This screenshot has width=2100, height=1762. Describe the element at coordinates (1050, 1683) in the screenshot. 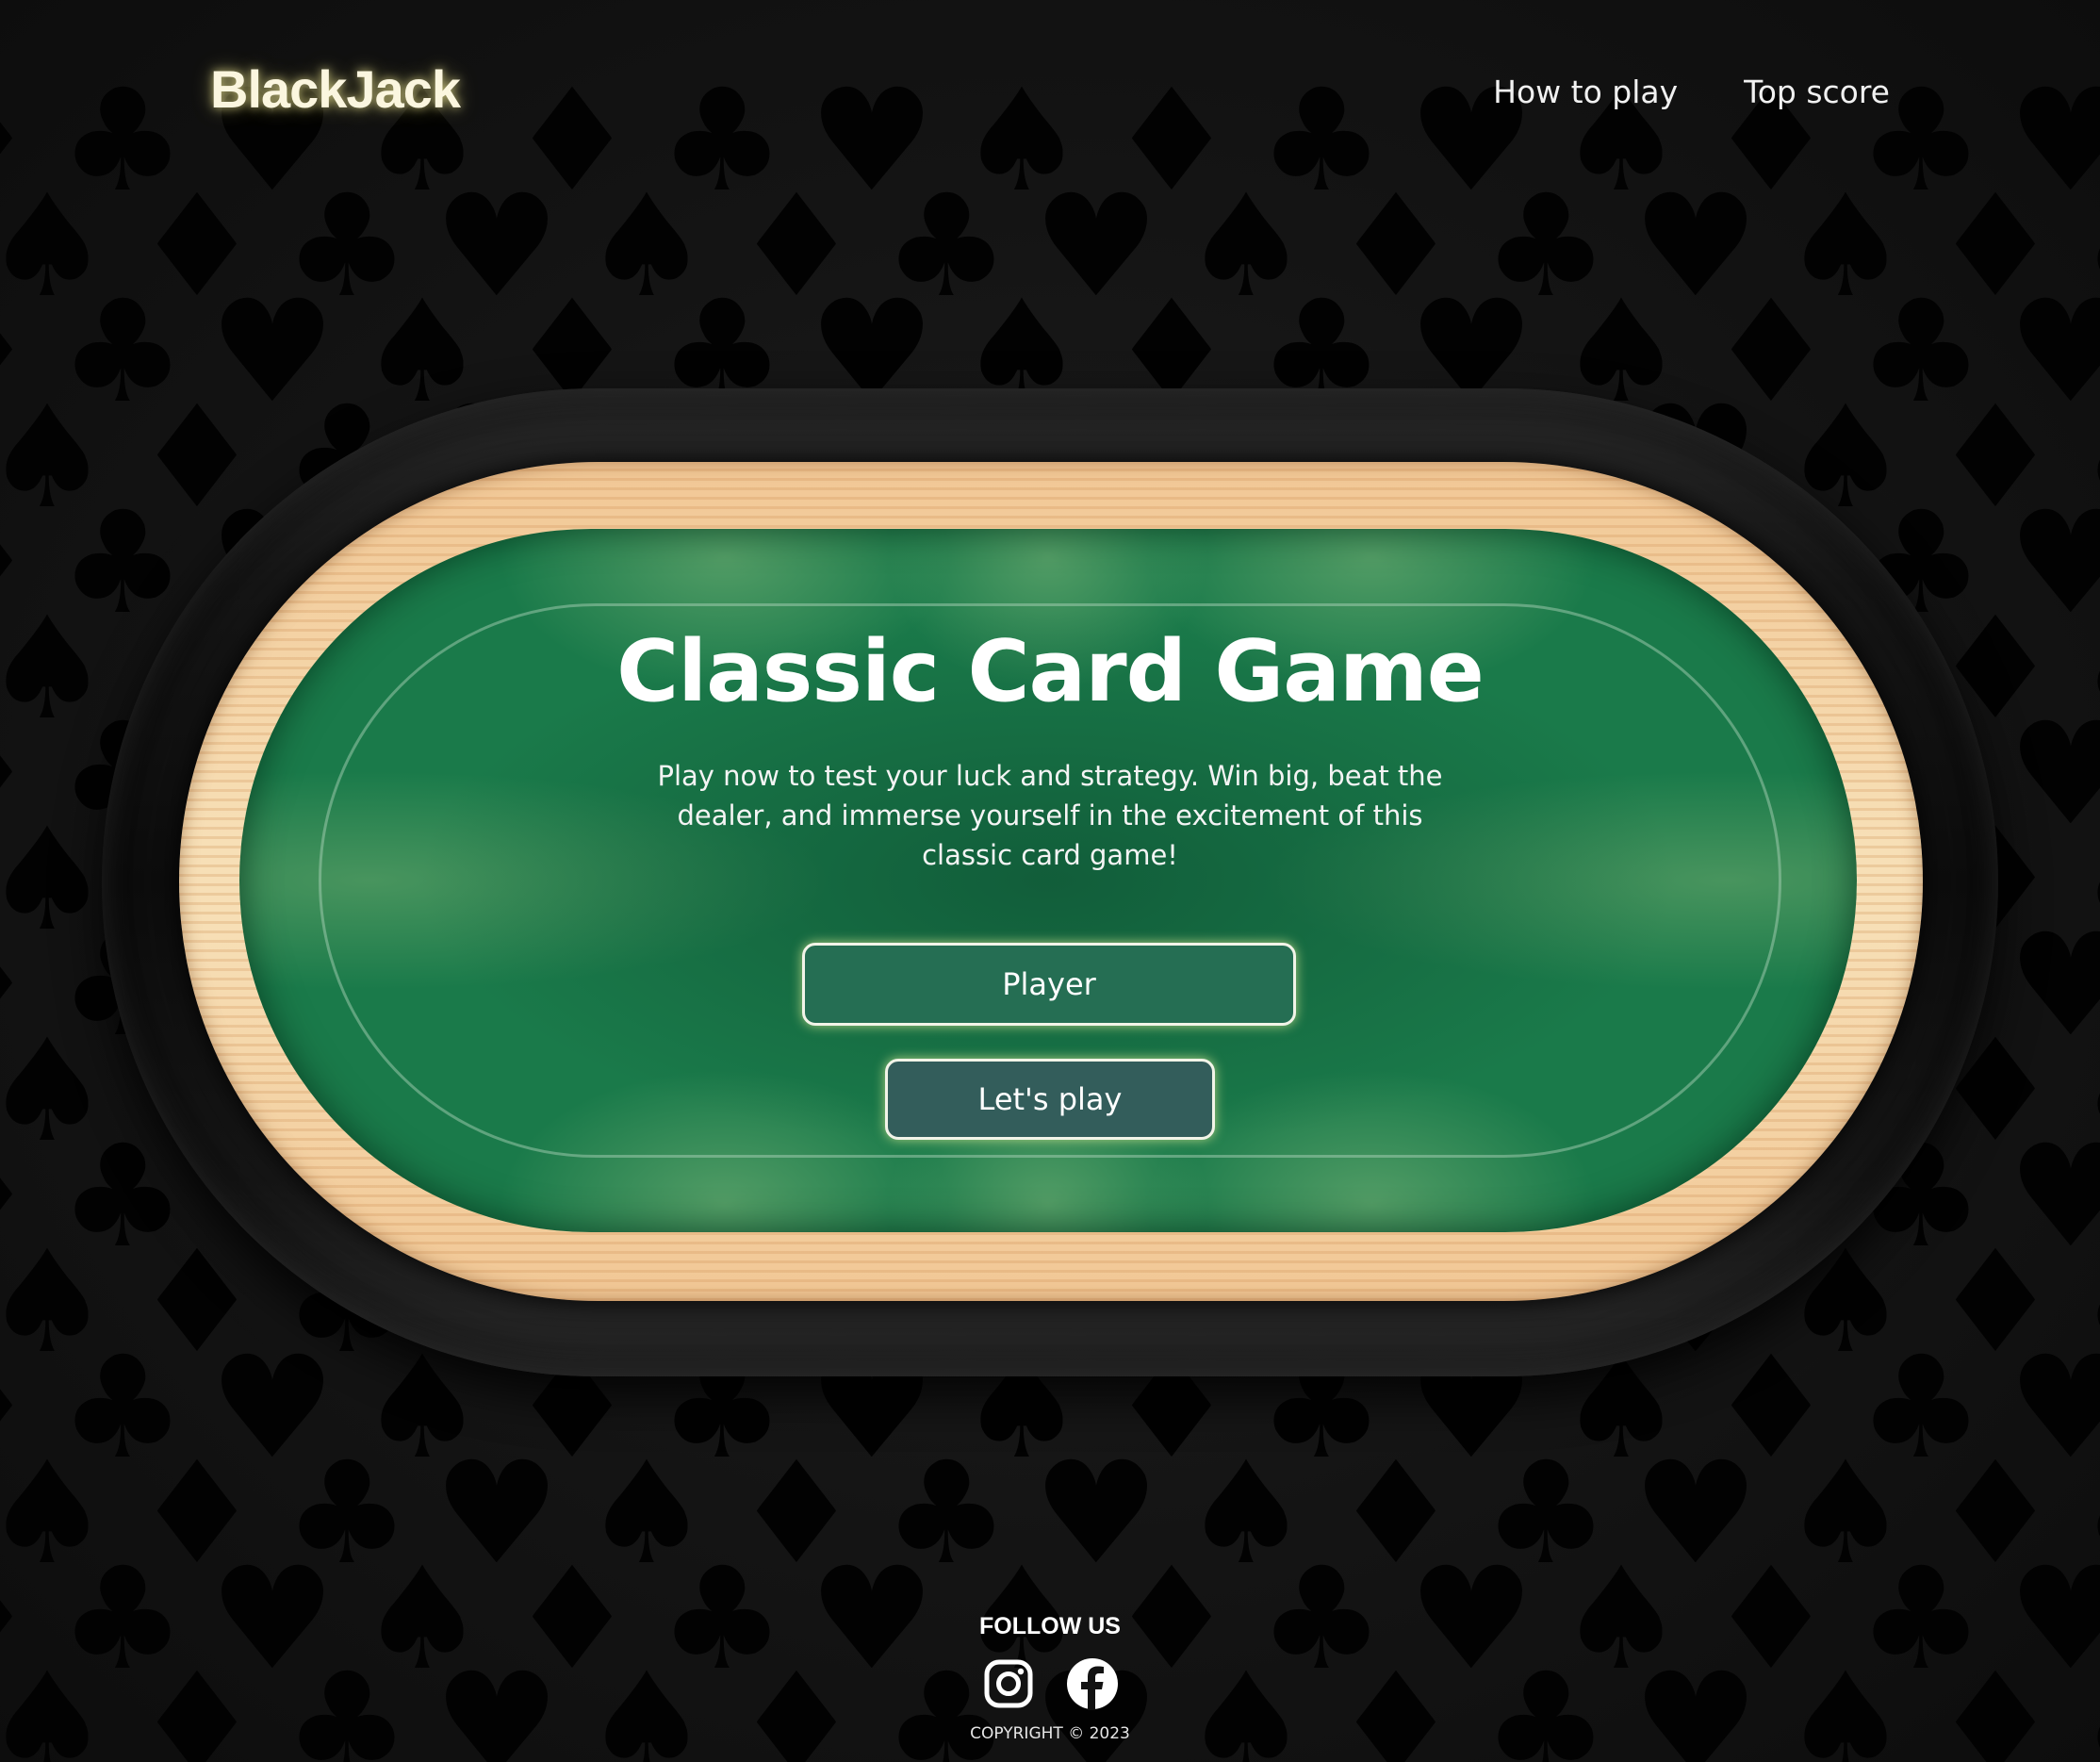

I see `social-links` at that location.